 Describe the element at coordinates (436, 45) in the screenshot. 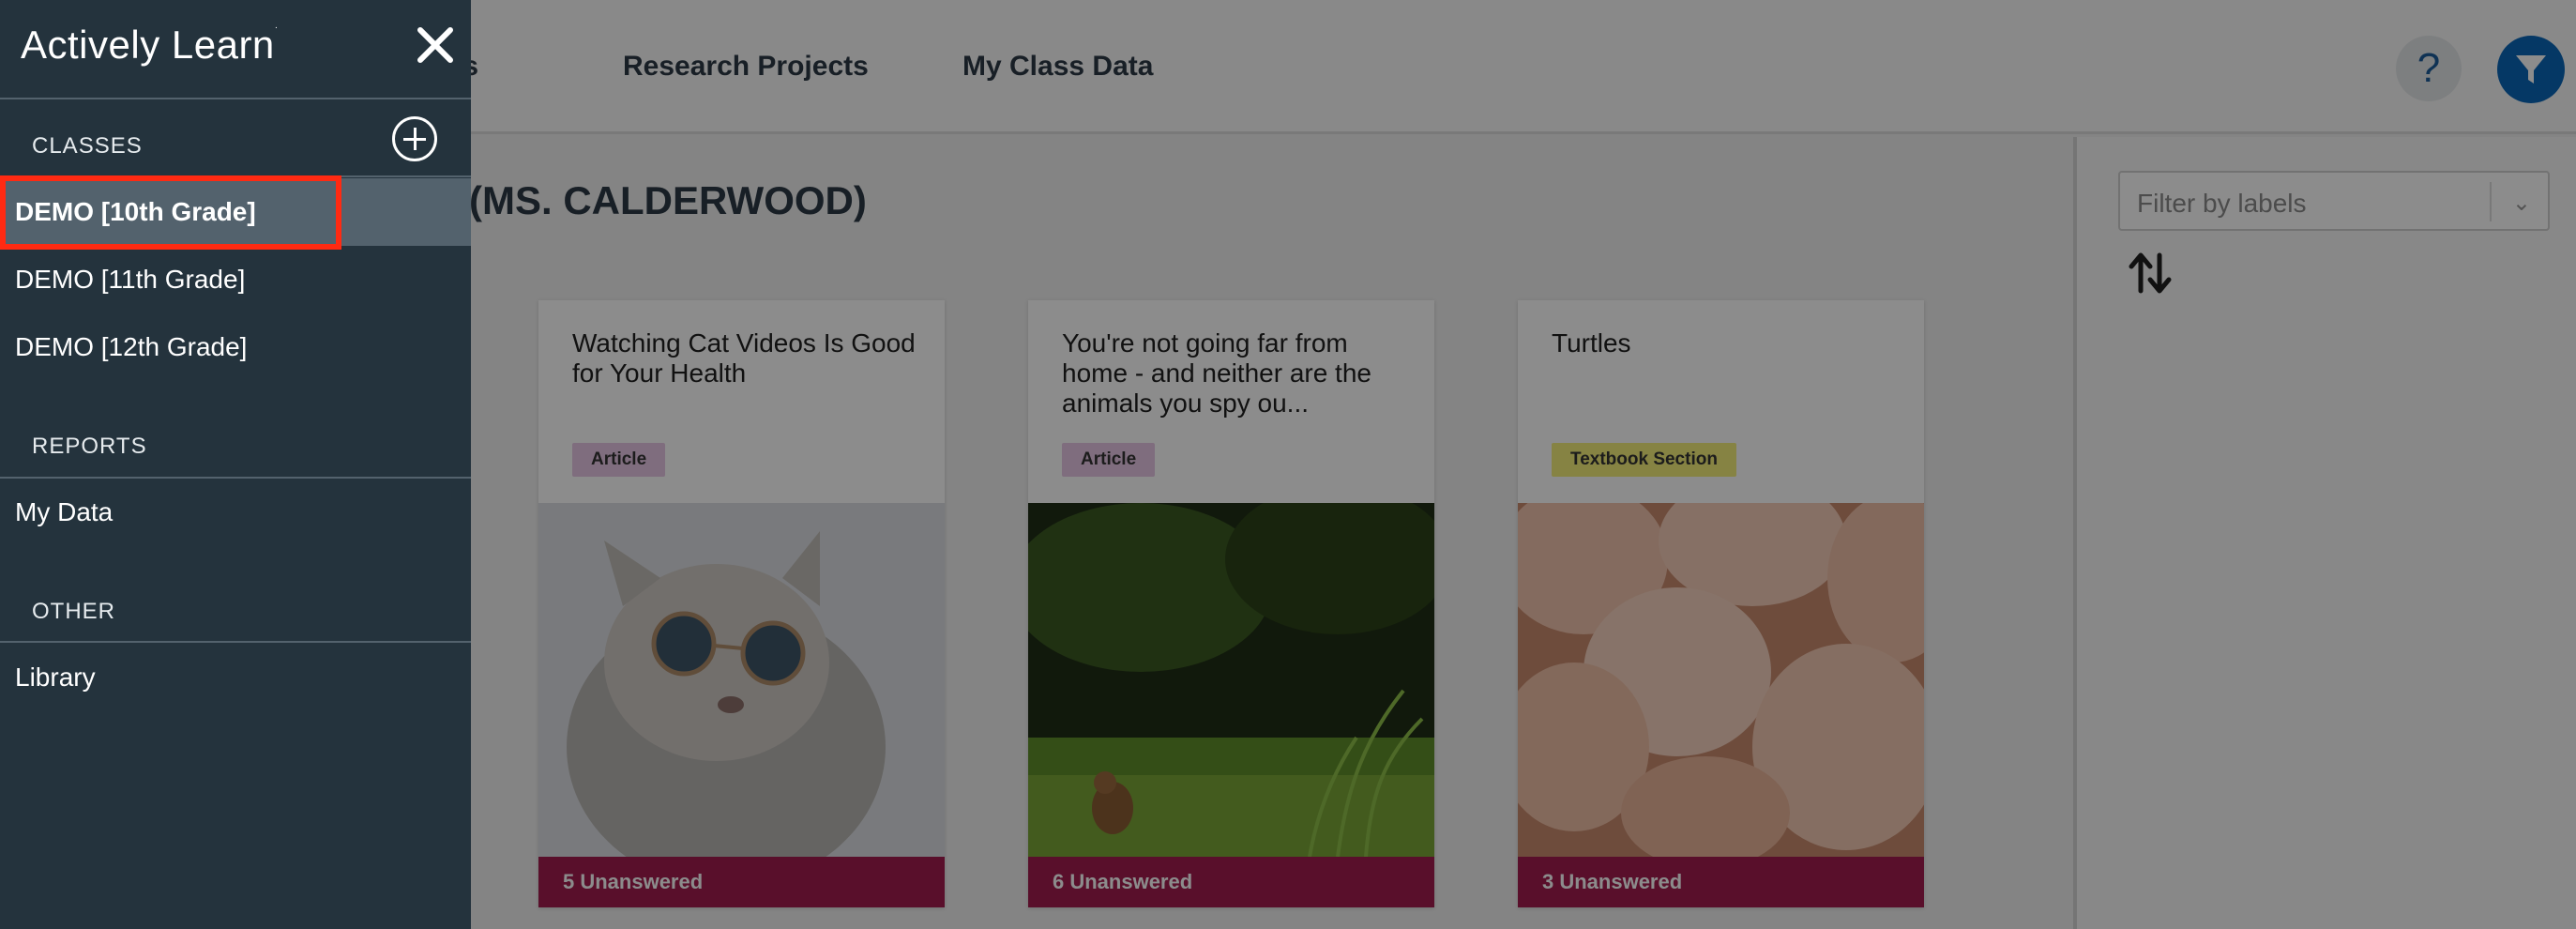

I see `close-icon` at that location.